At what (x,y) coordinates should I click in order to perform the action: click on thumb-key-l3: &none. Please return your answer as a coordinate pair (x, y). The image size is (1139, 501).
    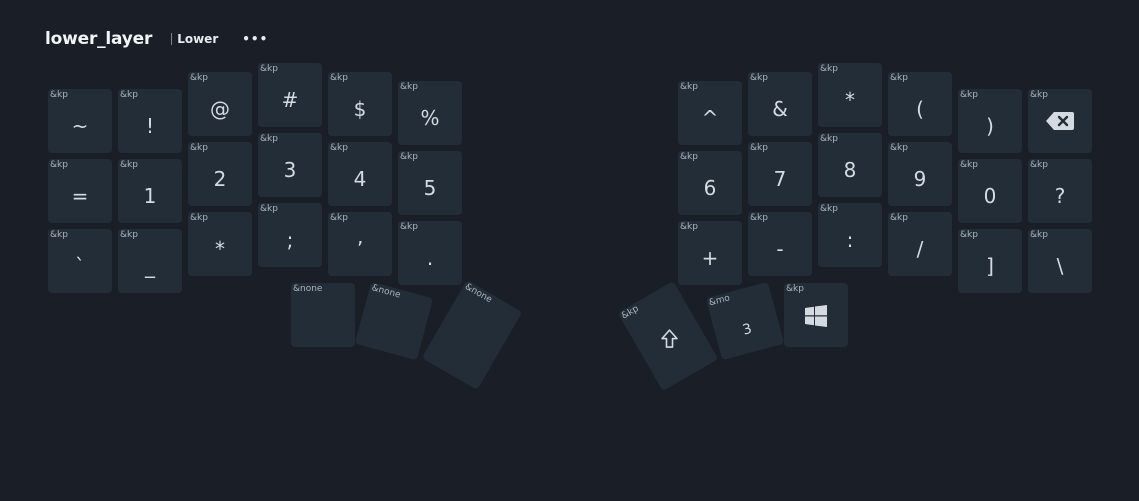
    Looking at the image, I should click on (472, 335).